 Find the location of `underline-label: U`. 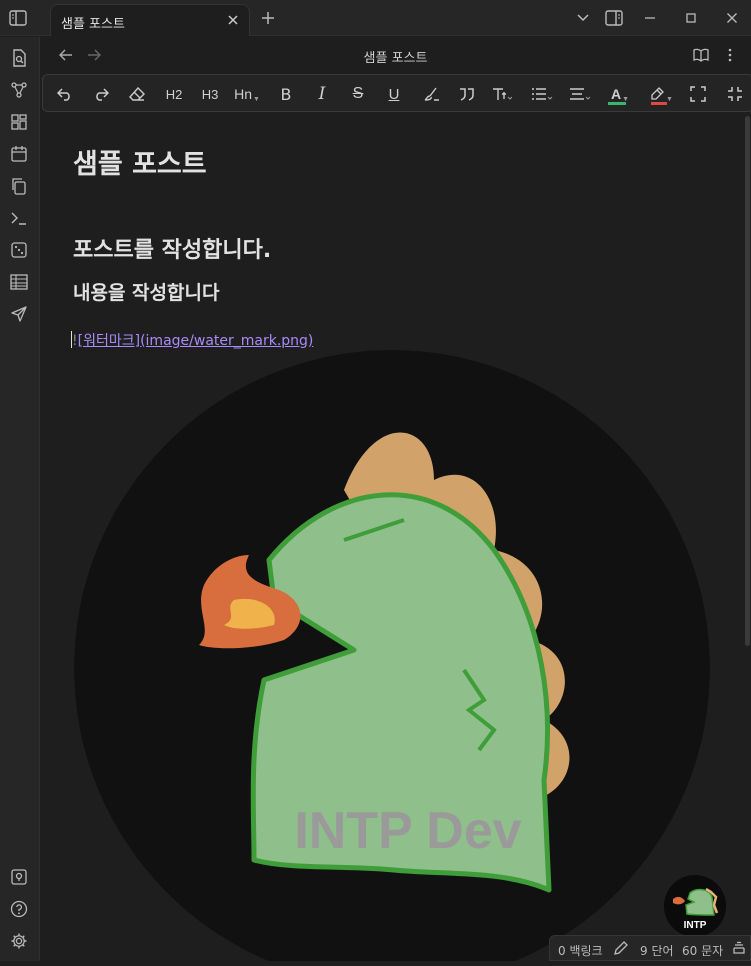

underline-label: U is located at coordinates (394, 94).